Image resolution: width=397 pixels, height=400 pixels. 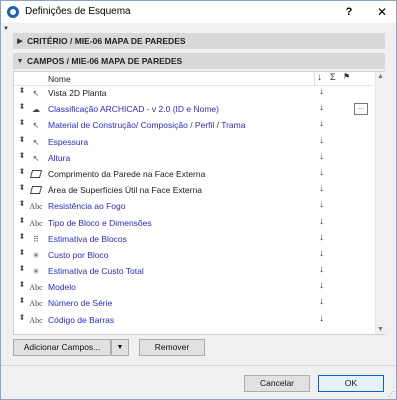 I want to click on list-item: ⬍ ✳ Custo por Bloco ↓, so click(x=194, y=256).